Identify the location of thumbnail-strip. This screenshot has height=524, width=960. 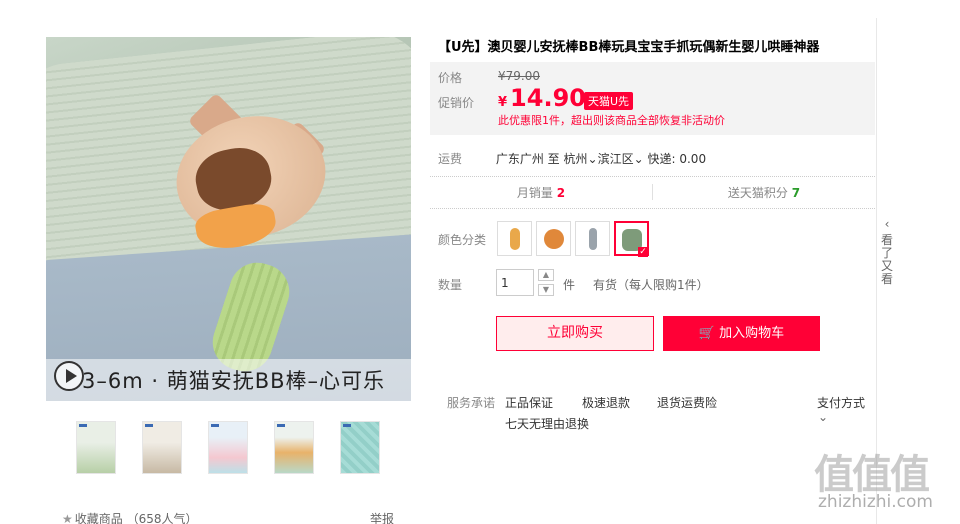
(228, 447).